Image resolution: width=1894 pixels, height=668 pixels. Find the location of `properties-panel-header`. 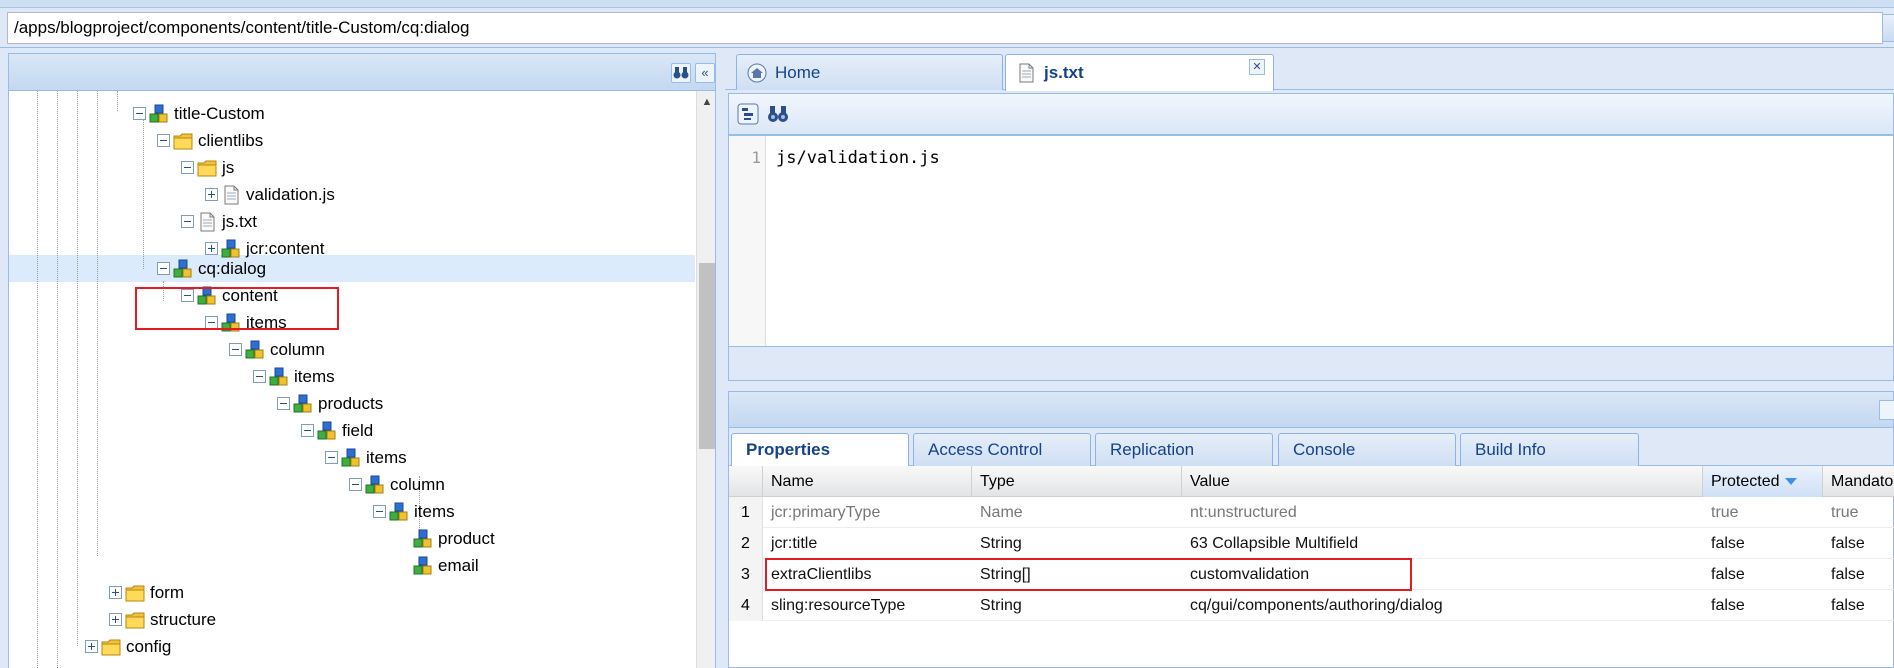

properties-panel-header is located at coordinates (1311, 410).